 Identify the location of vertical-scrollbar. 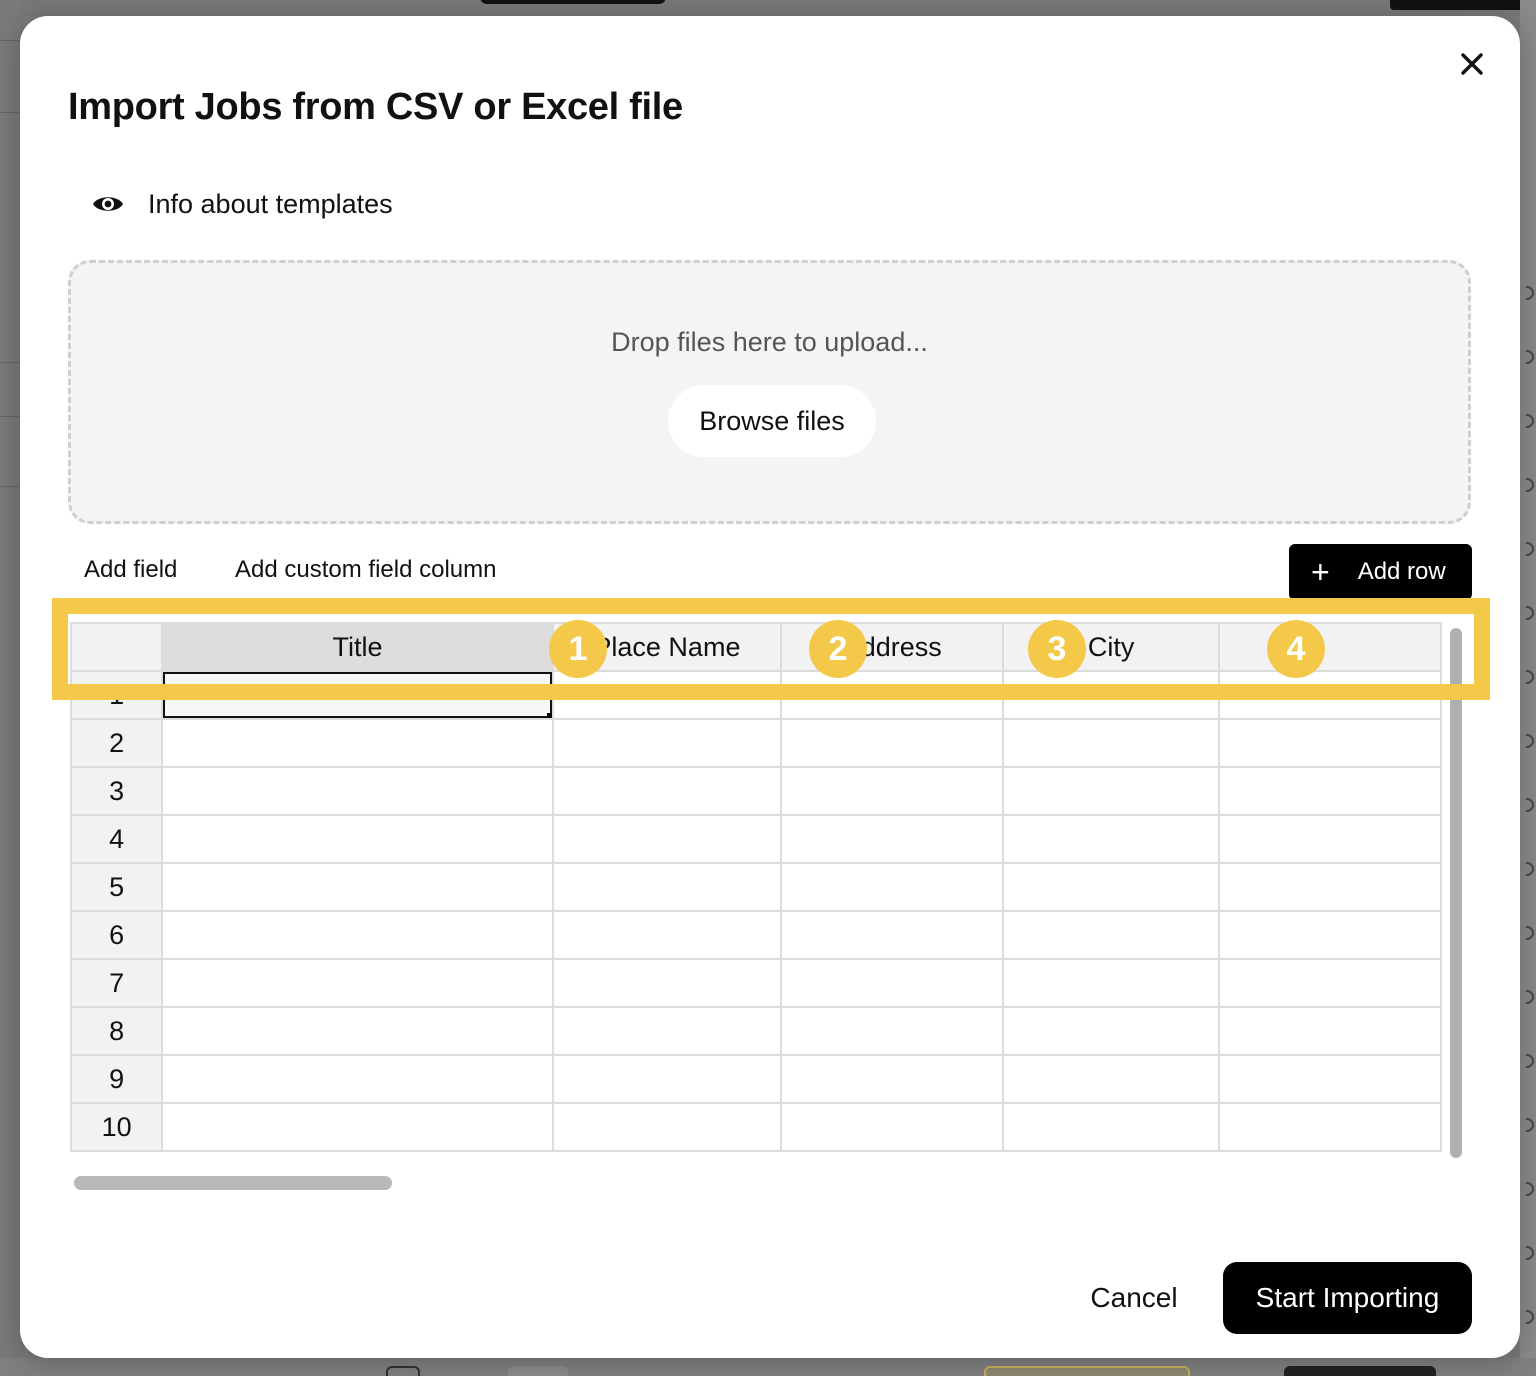
(1456, 893).